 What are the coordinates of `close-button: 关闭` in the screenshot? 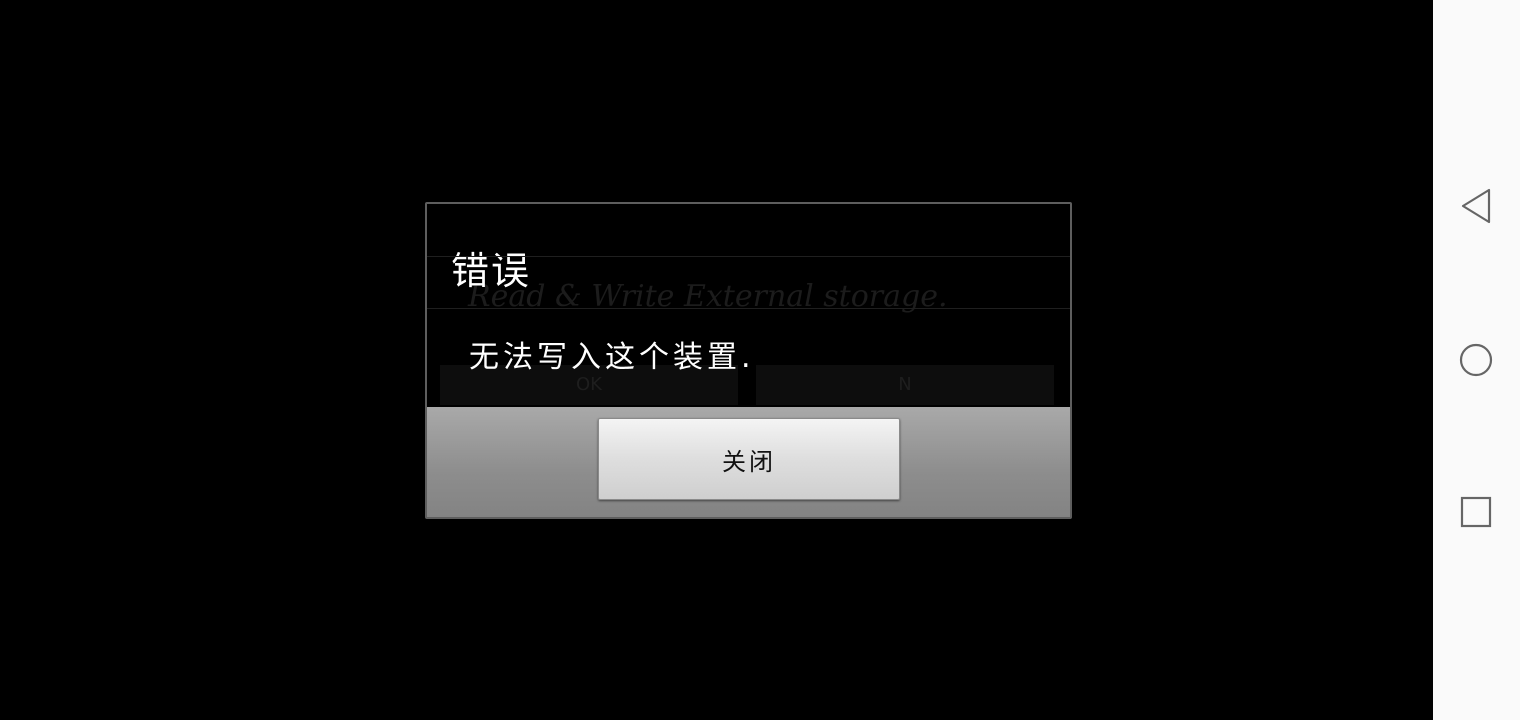 It's located at (749, 459).